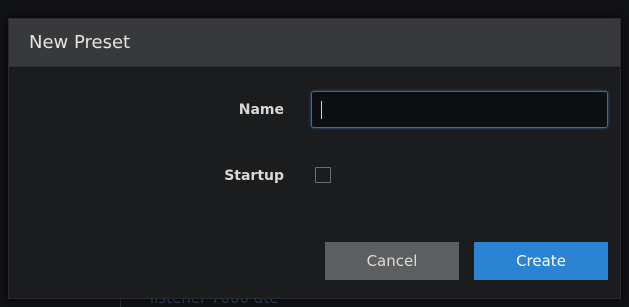 The height and width of the screenshot is (307, 629). What do you see at coordinates (261, 110) in the screenshot?
I see `name-label: Name` at bounding box center [261, 110].